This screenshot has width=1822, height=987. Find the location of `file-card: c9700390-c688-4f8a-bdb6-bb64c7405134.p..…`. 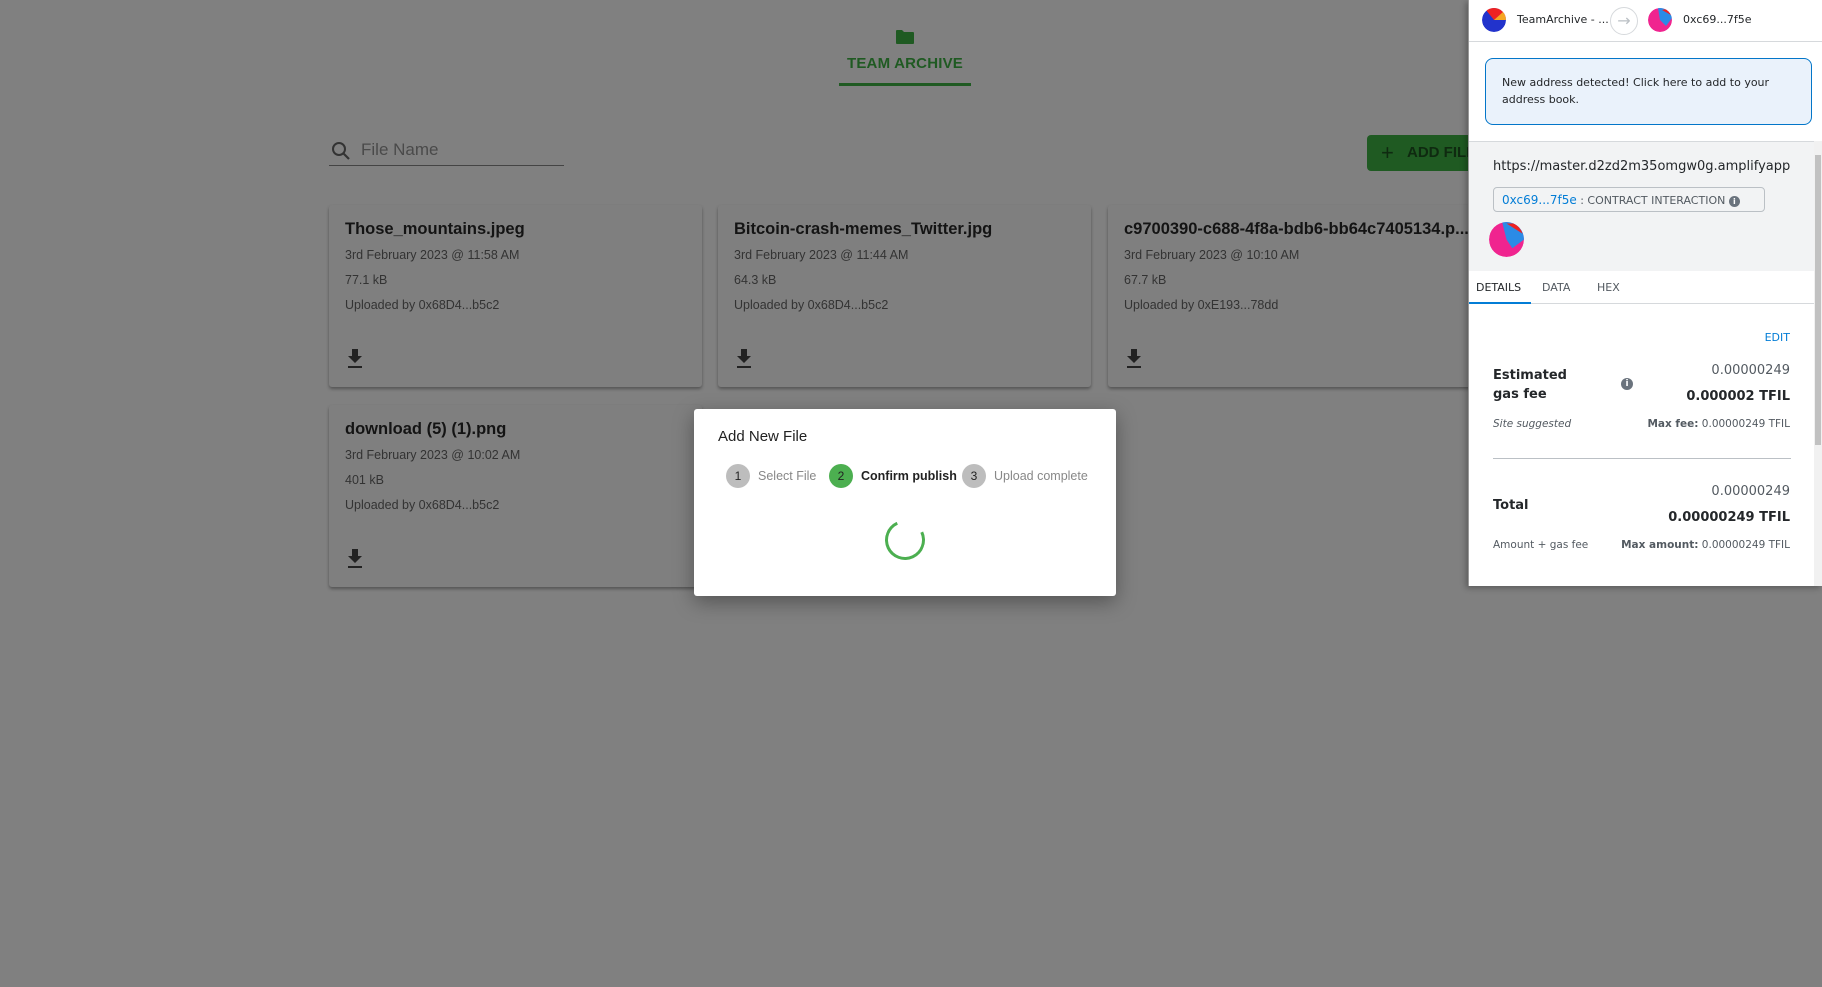

file-card: c9700390-c688-4f8a-bdb6-bb64c7405134.p..… is located at coordinates (1294, 296).